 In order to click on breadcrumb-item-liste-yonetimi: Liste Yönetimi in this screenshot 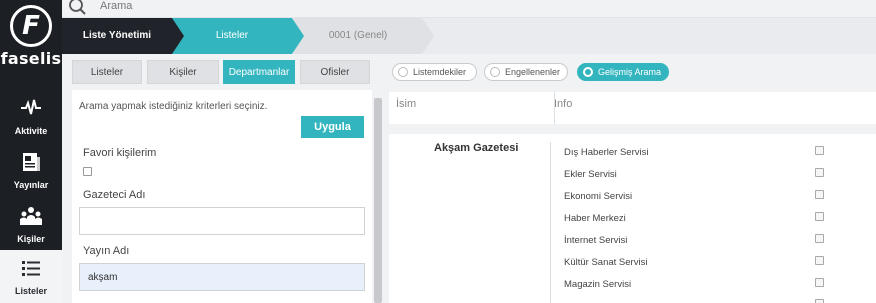, I will do `click(117, 36)`.